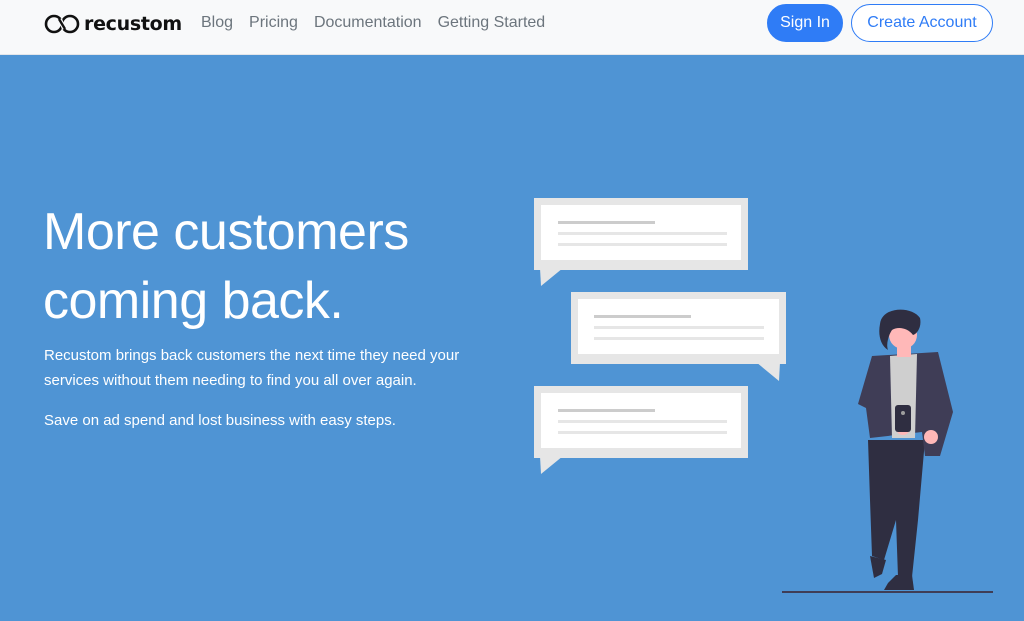  What do you see at coordinates (905, 449) in the screenshot?
I see `person-figure` at bounding box center [905, 449].